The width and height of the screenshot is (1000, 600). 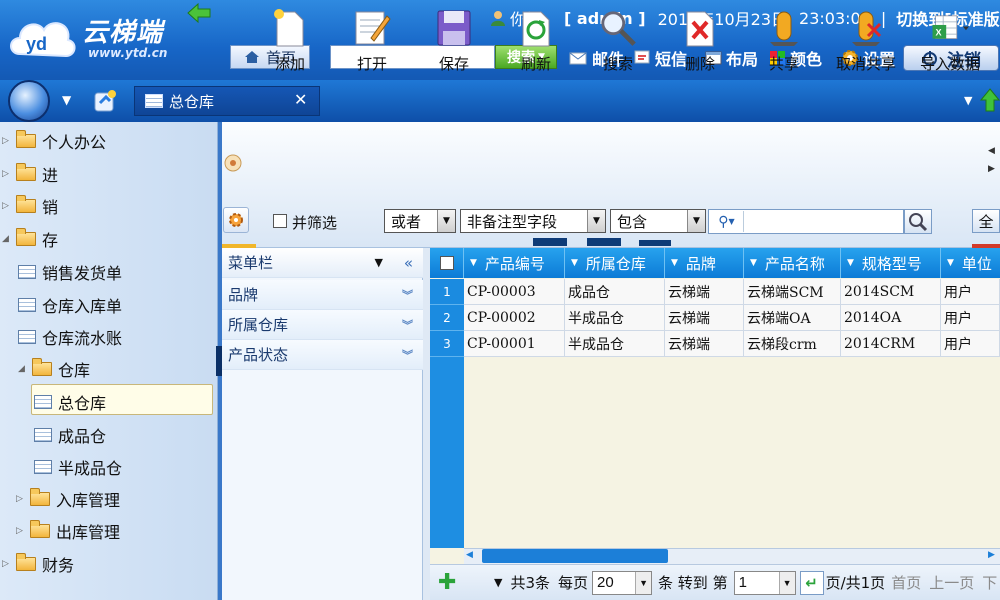 I want to click on table-cell: 2014CRM, so click(x=891, y=344).